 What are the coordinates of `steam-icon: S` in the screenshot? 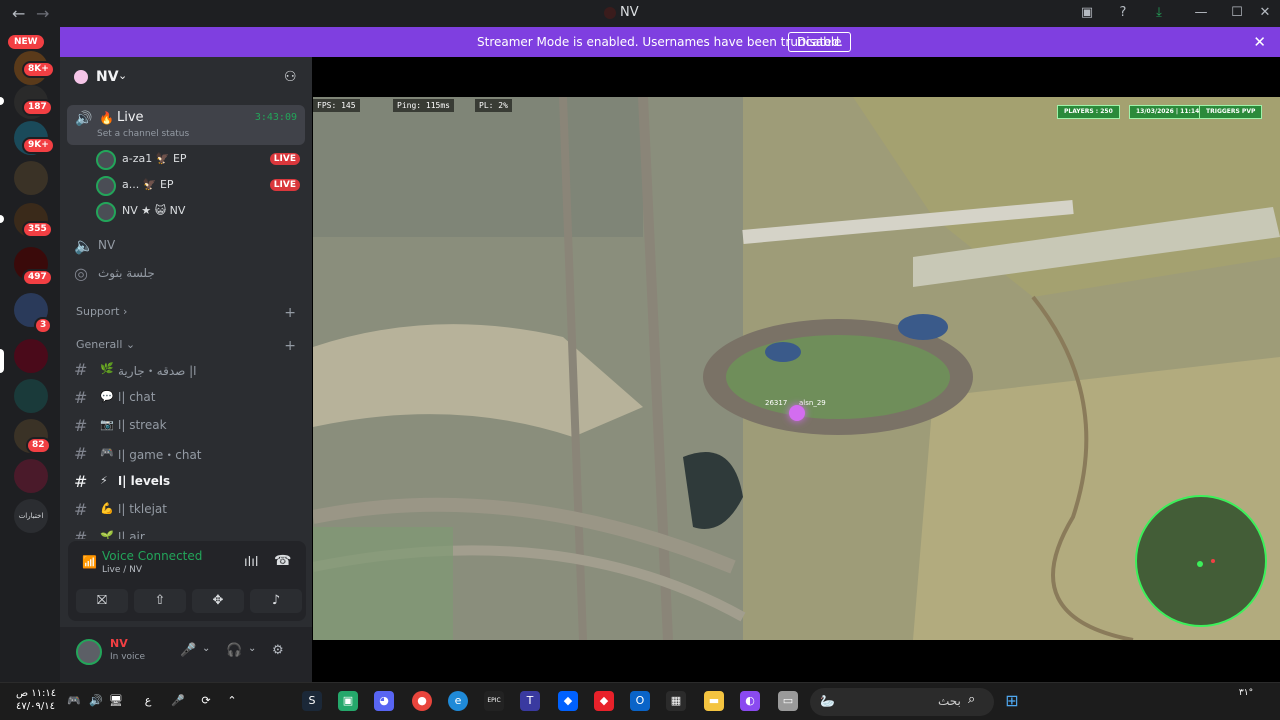 It's located at (312, 701).